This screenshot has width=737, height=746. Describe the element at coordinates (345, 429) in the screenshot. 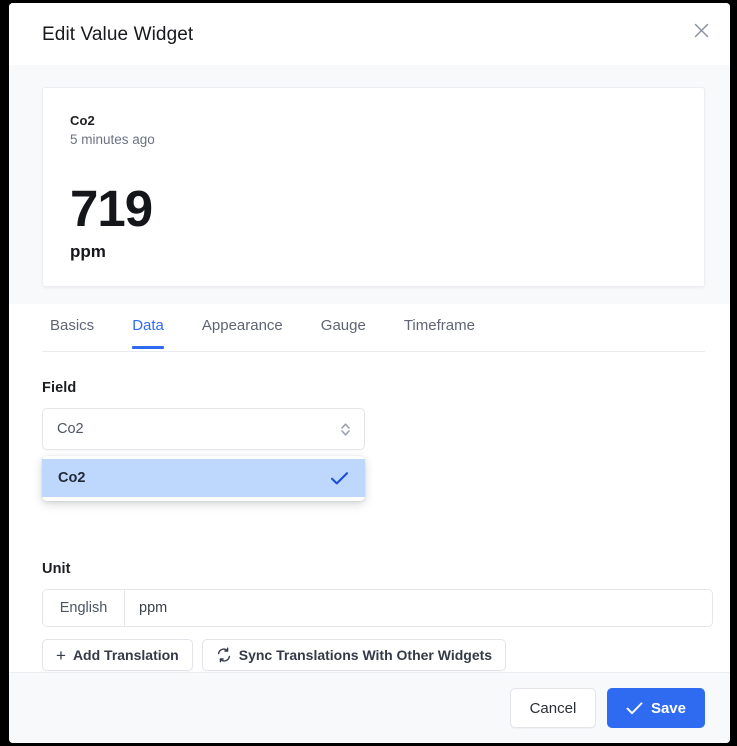

I see `chevron-up-down-icon` at that location.